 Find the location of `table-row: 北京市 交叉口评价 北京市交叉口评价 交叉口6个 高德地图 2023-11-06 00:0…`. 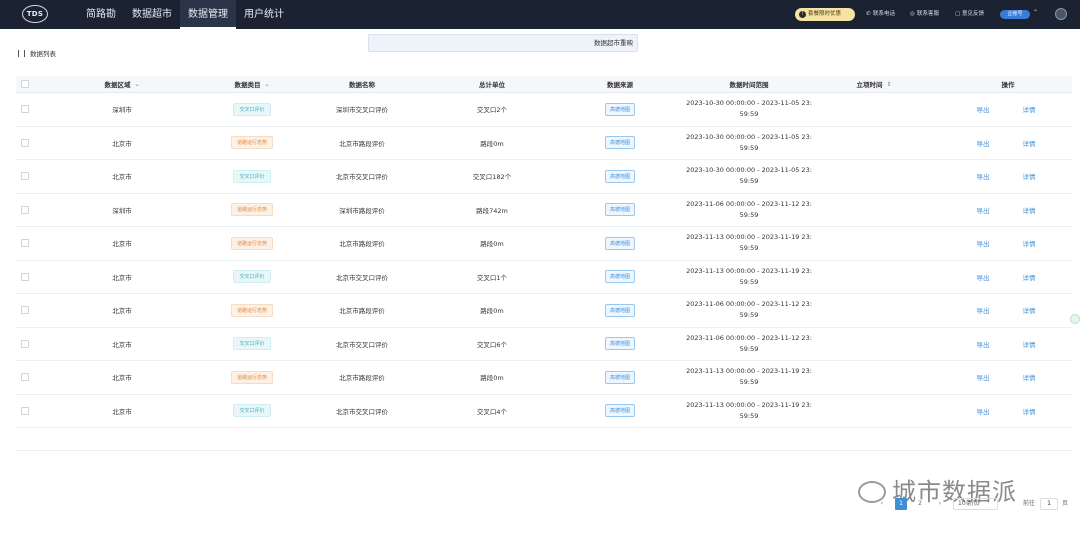

table-row: 北京市 交叉口评价 北京市交叉口评价 交叉口6个 高德地图 2023-11-06 00:0… is located at coordinates (544, 344).